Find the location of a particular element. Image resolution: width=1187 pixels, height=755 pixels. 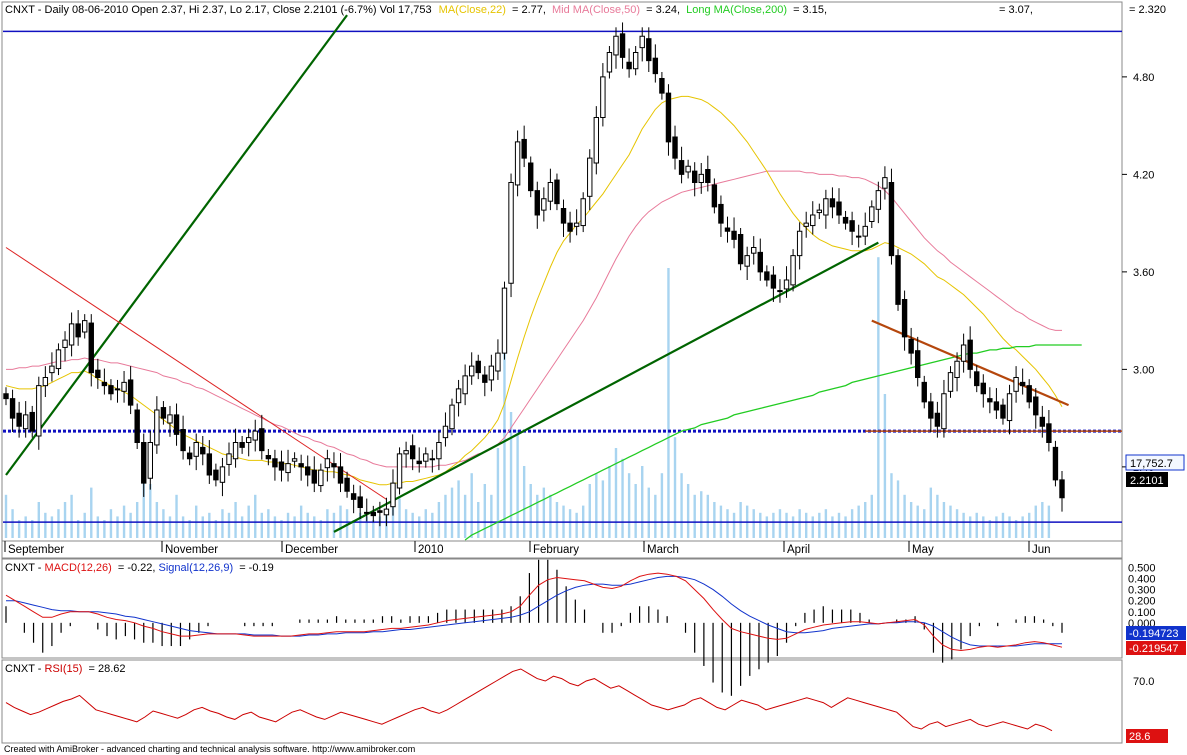

rsi-header: CNXT - RSI(15) = 28.62 is located at coordinates (65, 669).